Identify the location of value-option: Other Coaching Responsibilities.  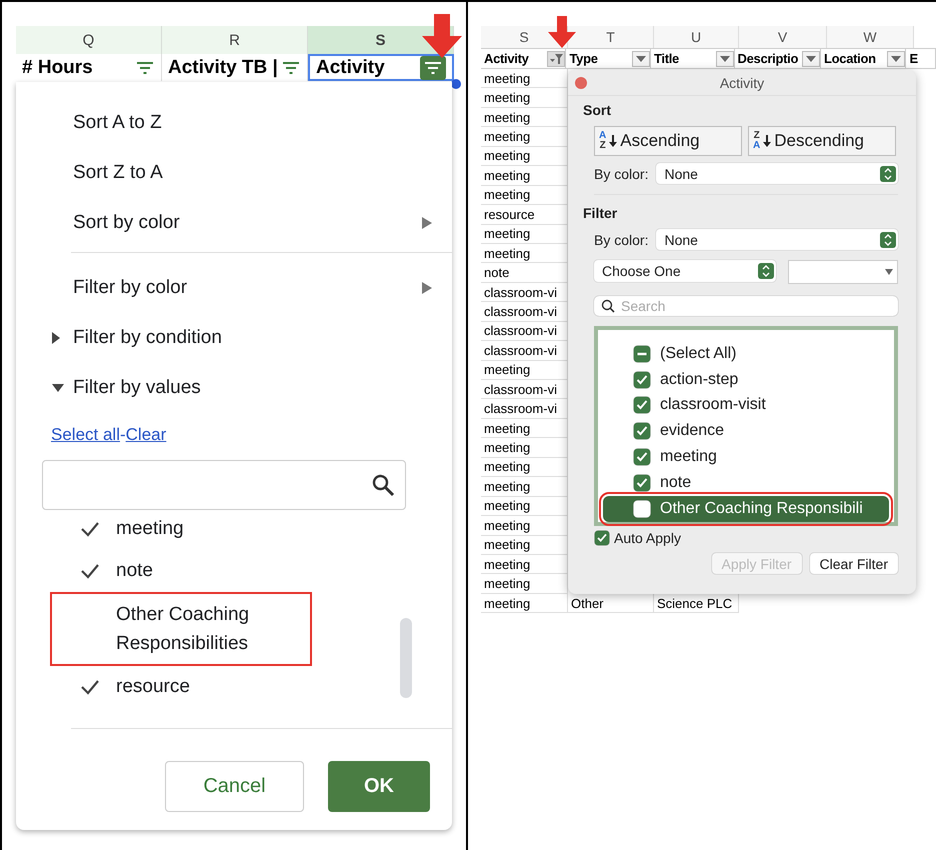
(181, 629).